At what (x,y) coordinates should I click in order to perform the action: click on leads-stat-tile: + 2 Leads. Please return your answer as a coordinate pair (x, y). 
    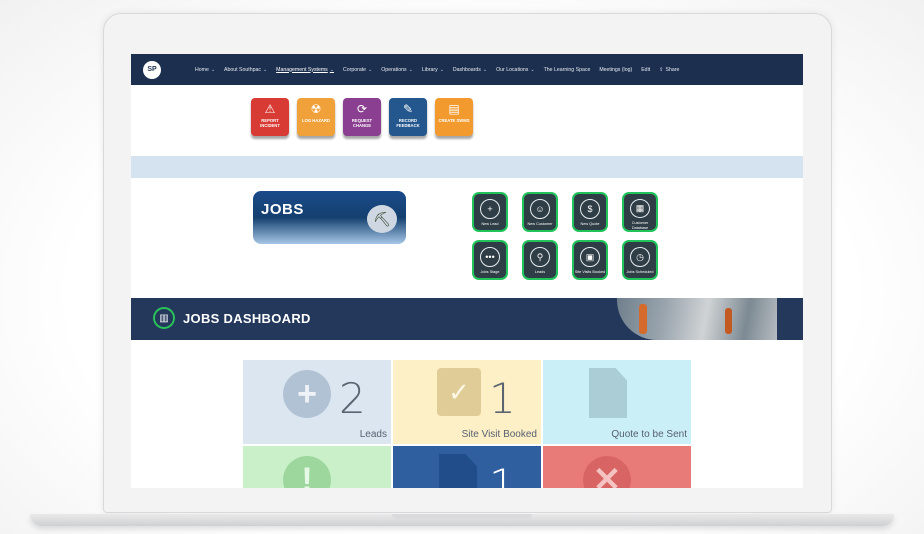
    Looking at the image, I should click on (317, 402).